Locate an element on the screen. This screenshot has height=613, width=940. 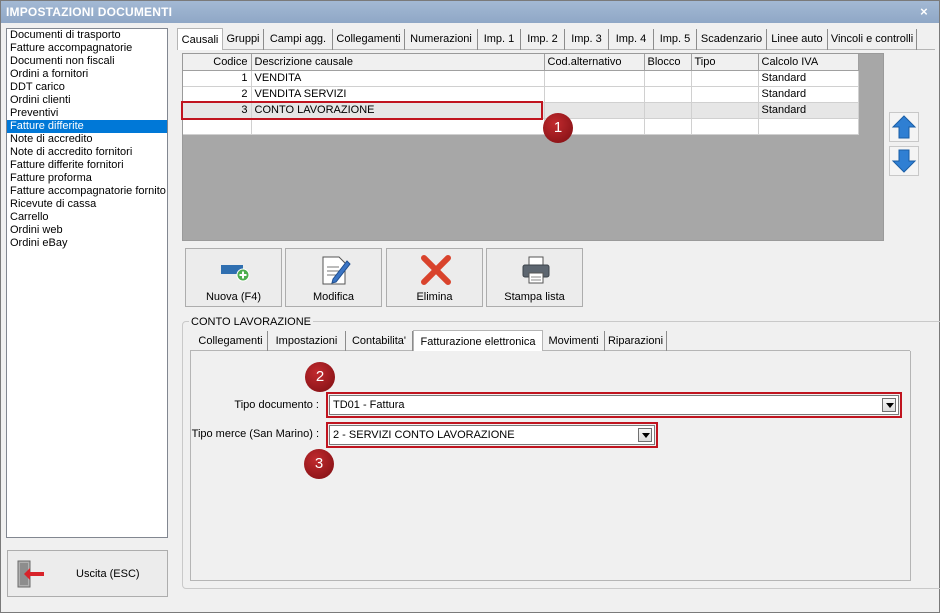
exit-door-icon is located at coordinates (30, 574).